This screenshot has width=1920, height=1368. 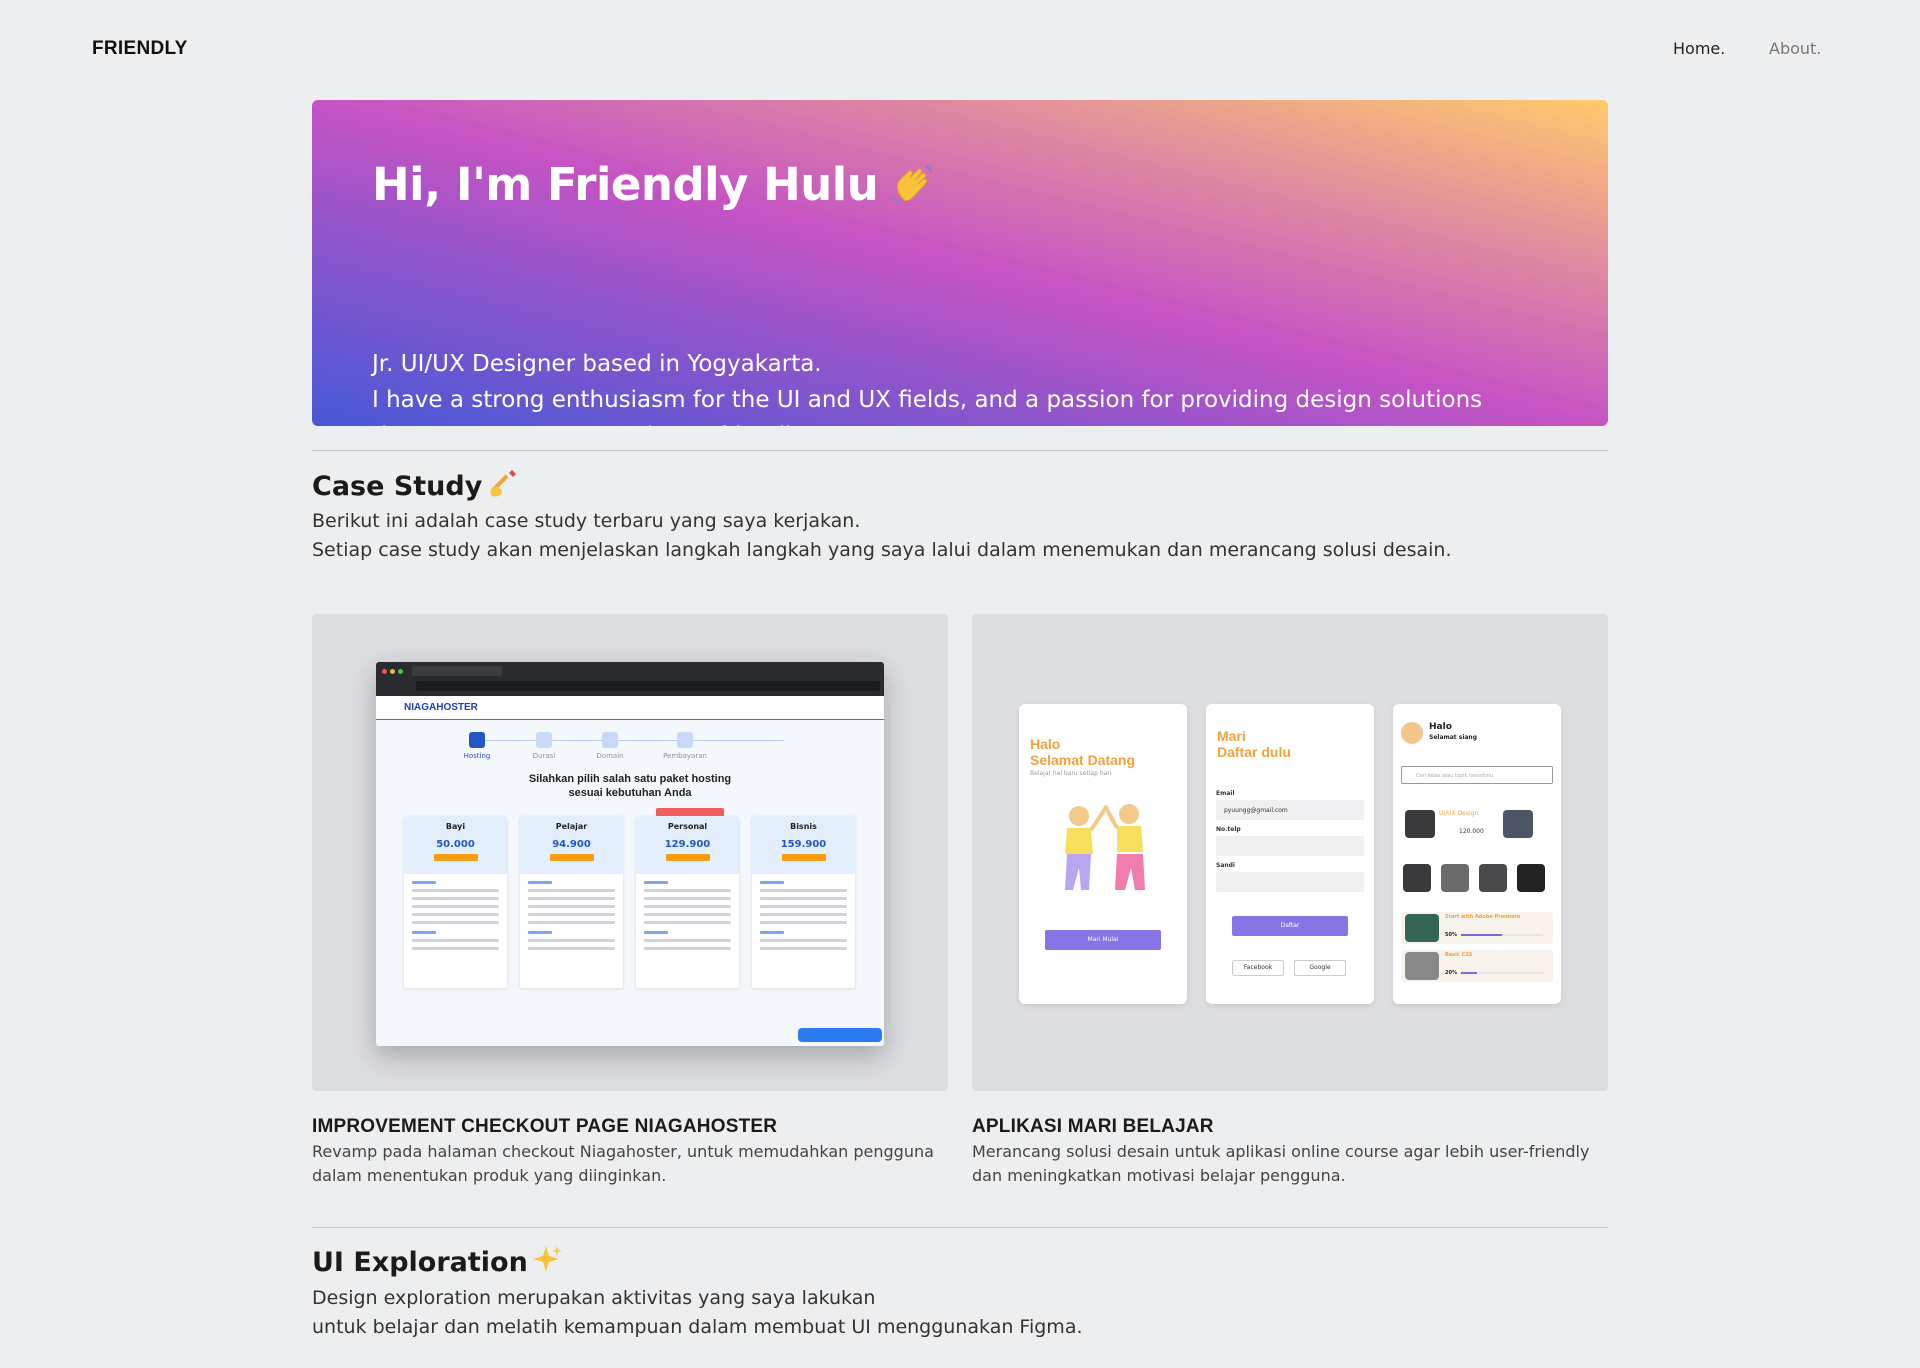 I want to click on daftar-button: Daftar, so click(x=1290, y=926).